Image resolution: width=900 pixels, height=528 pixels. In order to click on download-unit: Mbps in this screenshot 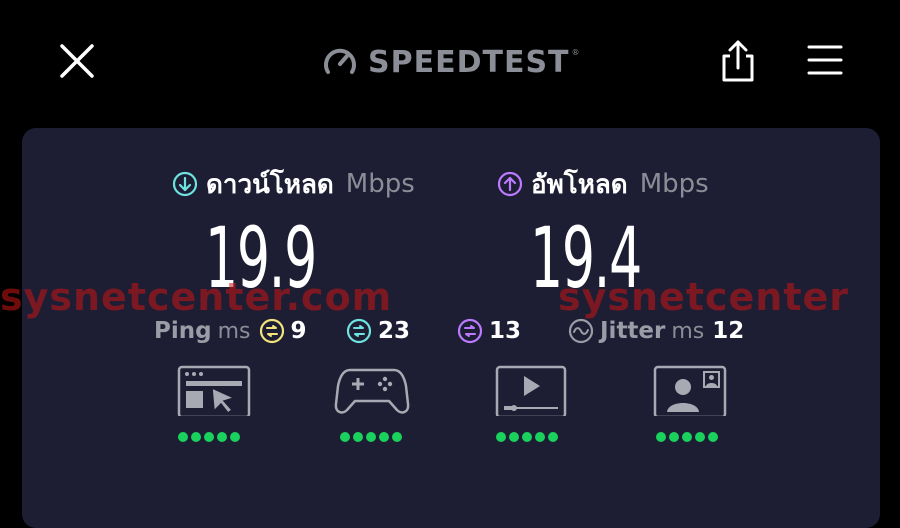, I will do `click(380, 184)`.